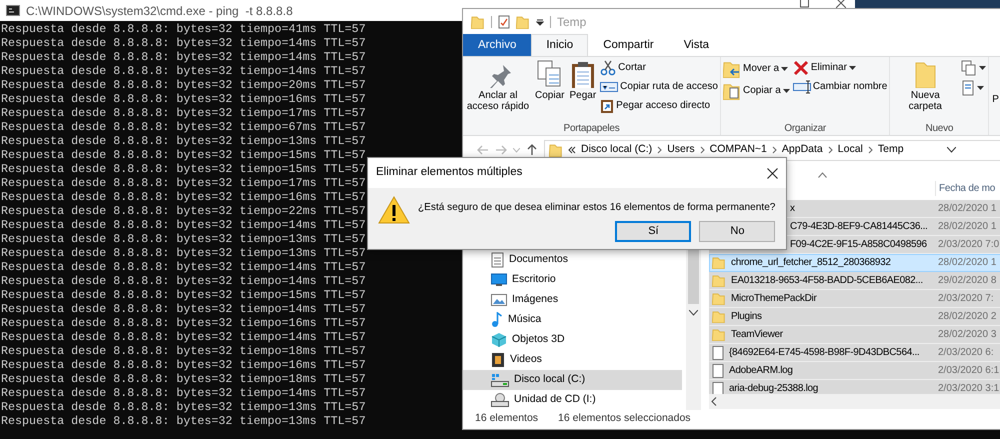 The height and width of the screenshot is (439, 1000). I want to click on ribbon-button: Pegar, so click(582, 80).